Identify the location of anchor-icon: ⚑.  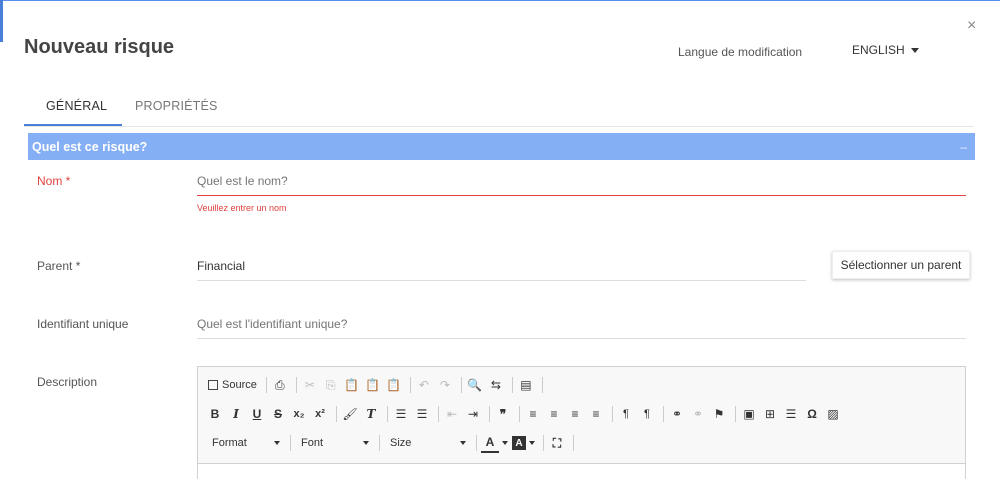
(719, 414).